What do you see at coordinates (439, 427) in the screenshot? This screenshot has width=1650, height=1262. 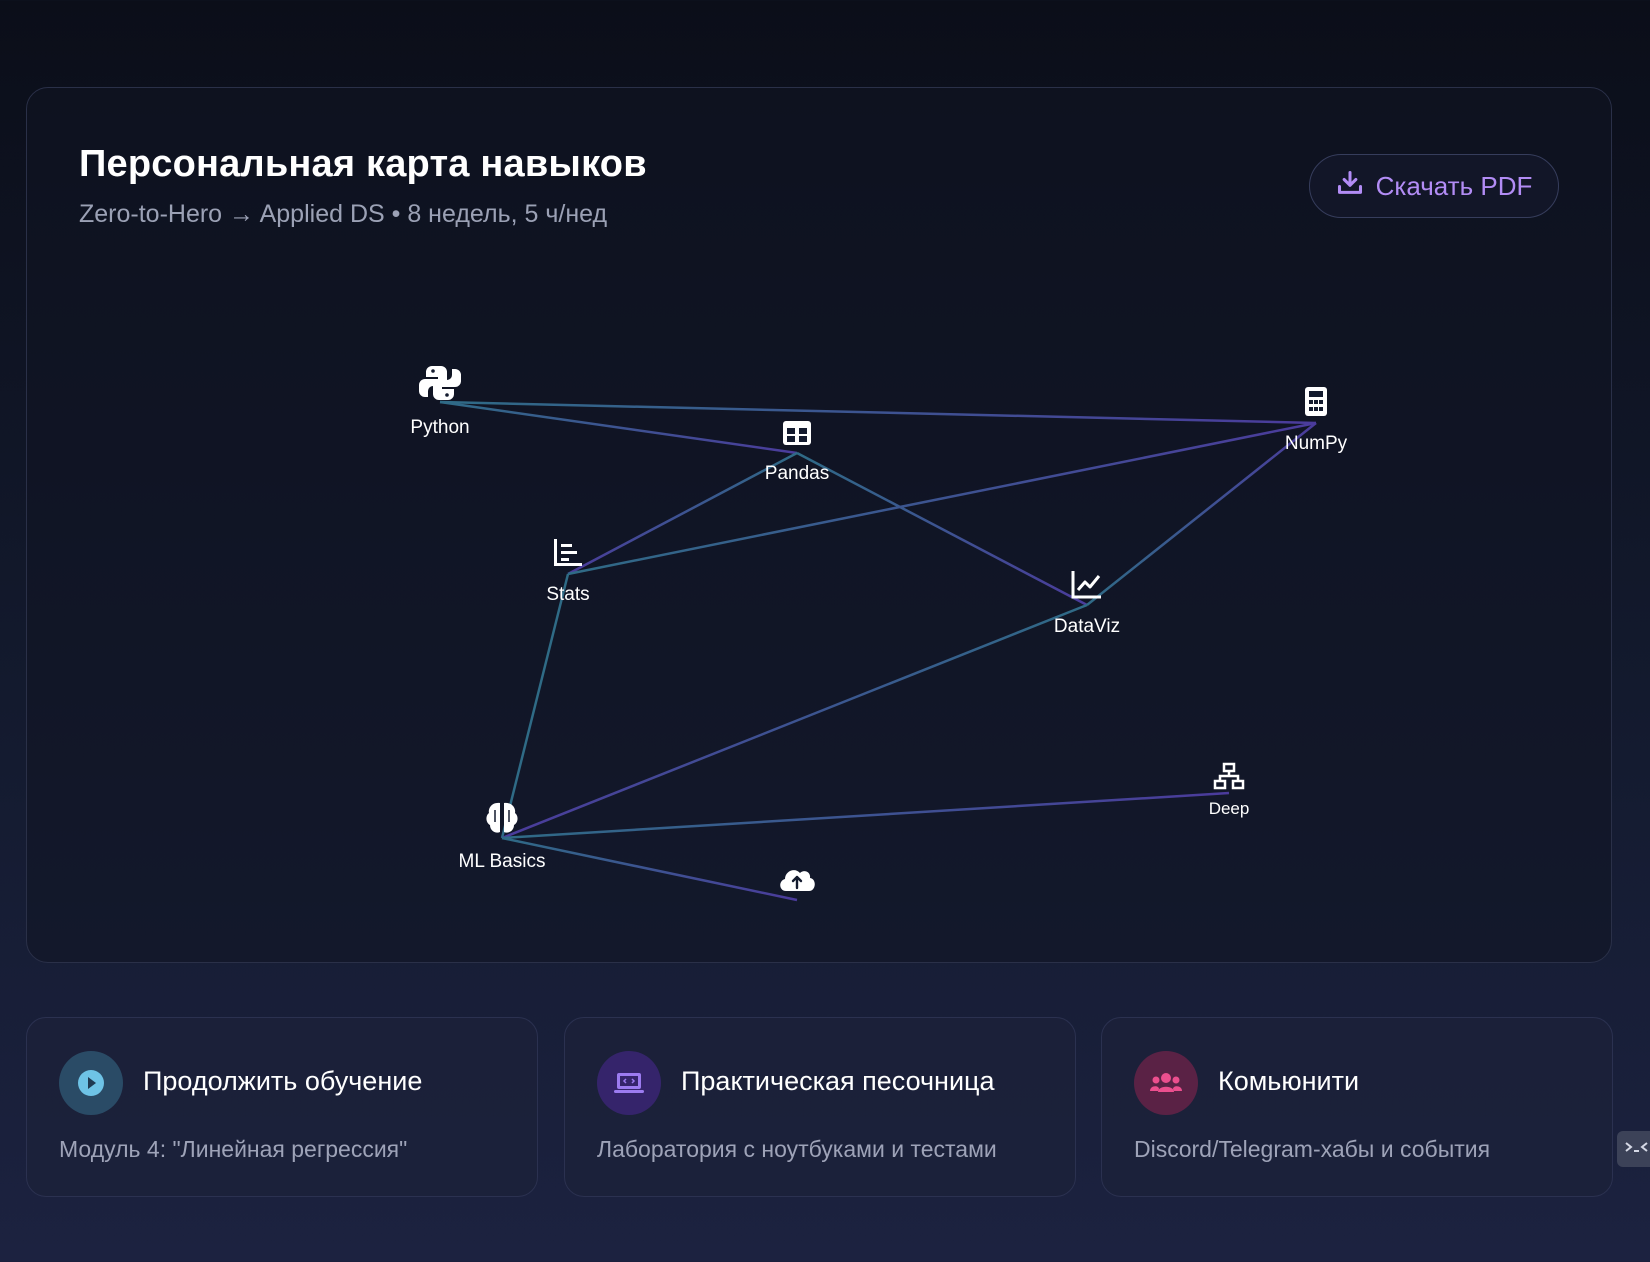 I see `node-label-python: Python` at bounding box center [439, 427].